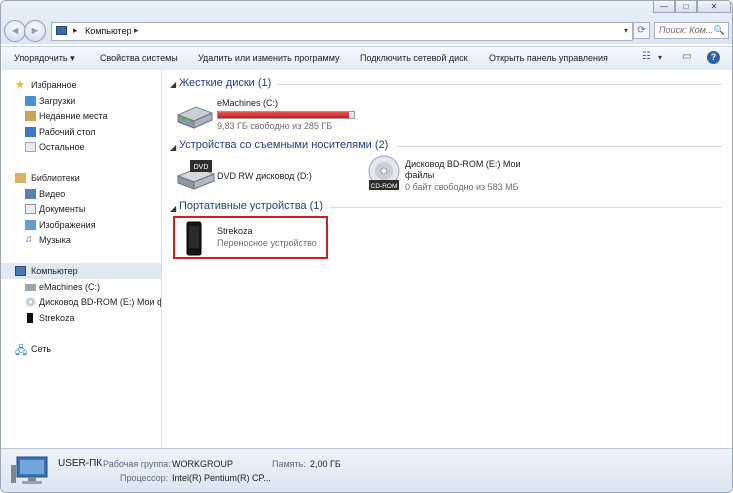  Describe the element at coordinates (462, 187) in the screenshot. I see `bd-rom-free-space: 0 байт свободно из 583 МБ` at that location.